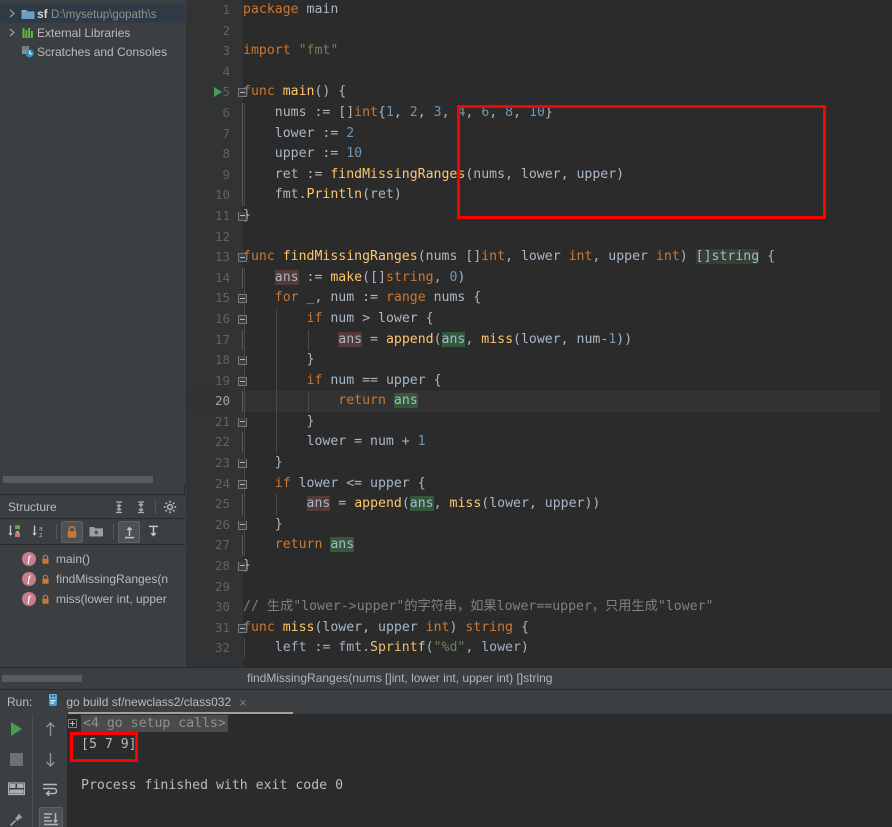  What do you see at coordinates (539, 237) in the screenshot?
I see `editor-line: 12` at bounding box center [539, 237].